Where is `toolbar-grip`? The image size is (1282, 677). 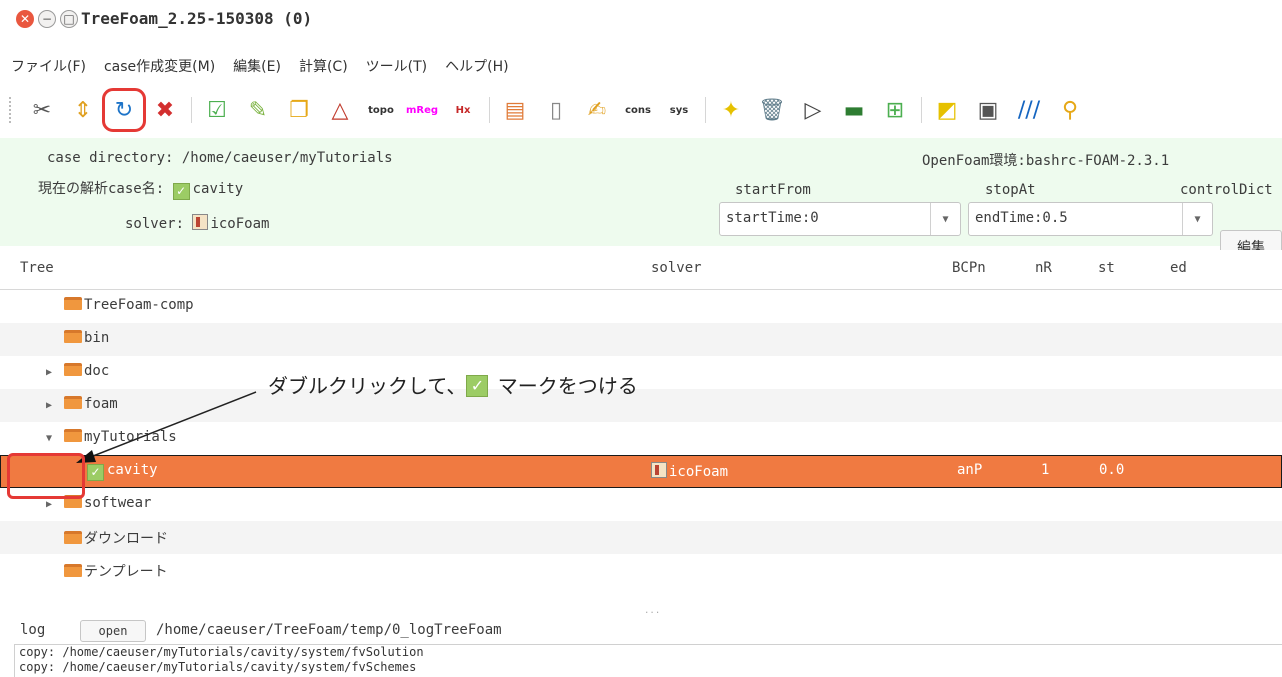
toolbar-grip is located at coordinates (11, 110).